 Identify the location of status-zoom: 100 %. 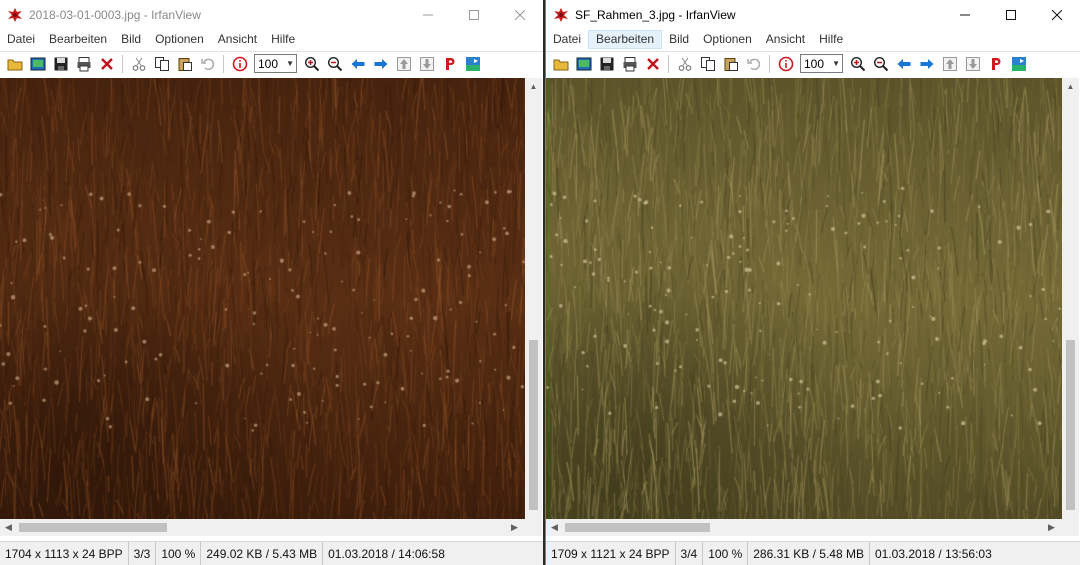
(726, 553).